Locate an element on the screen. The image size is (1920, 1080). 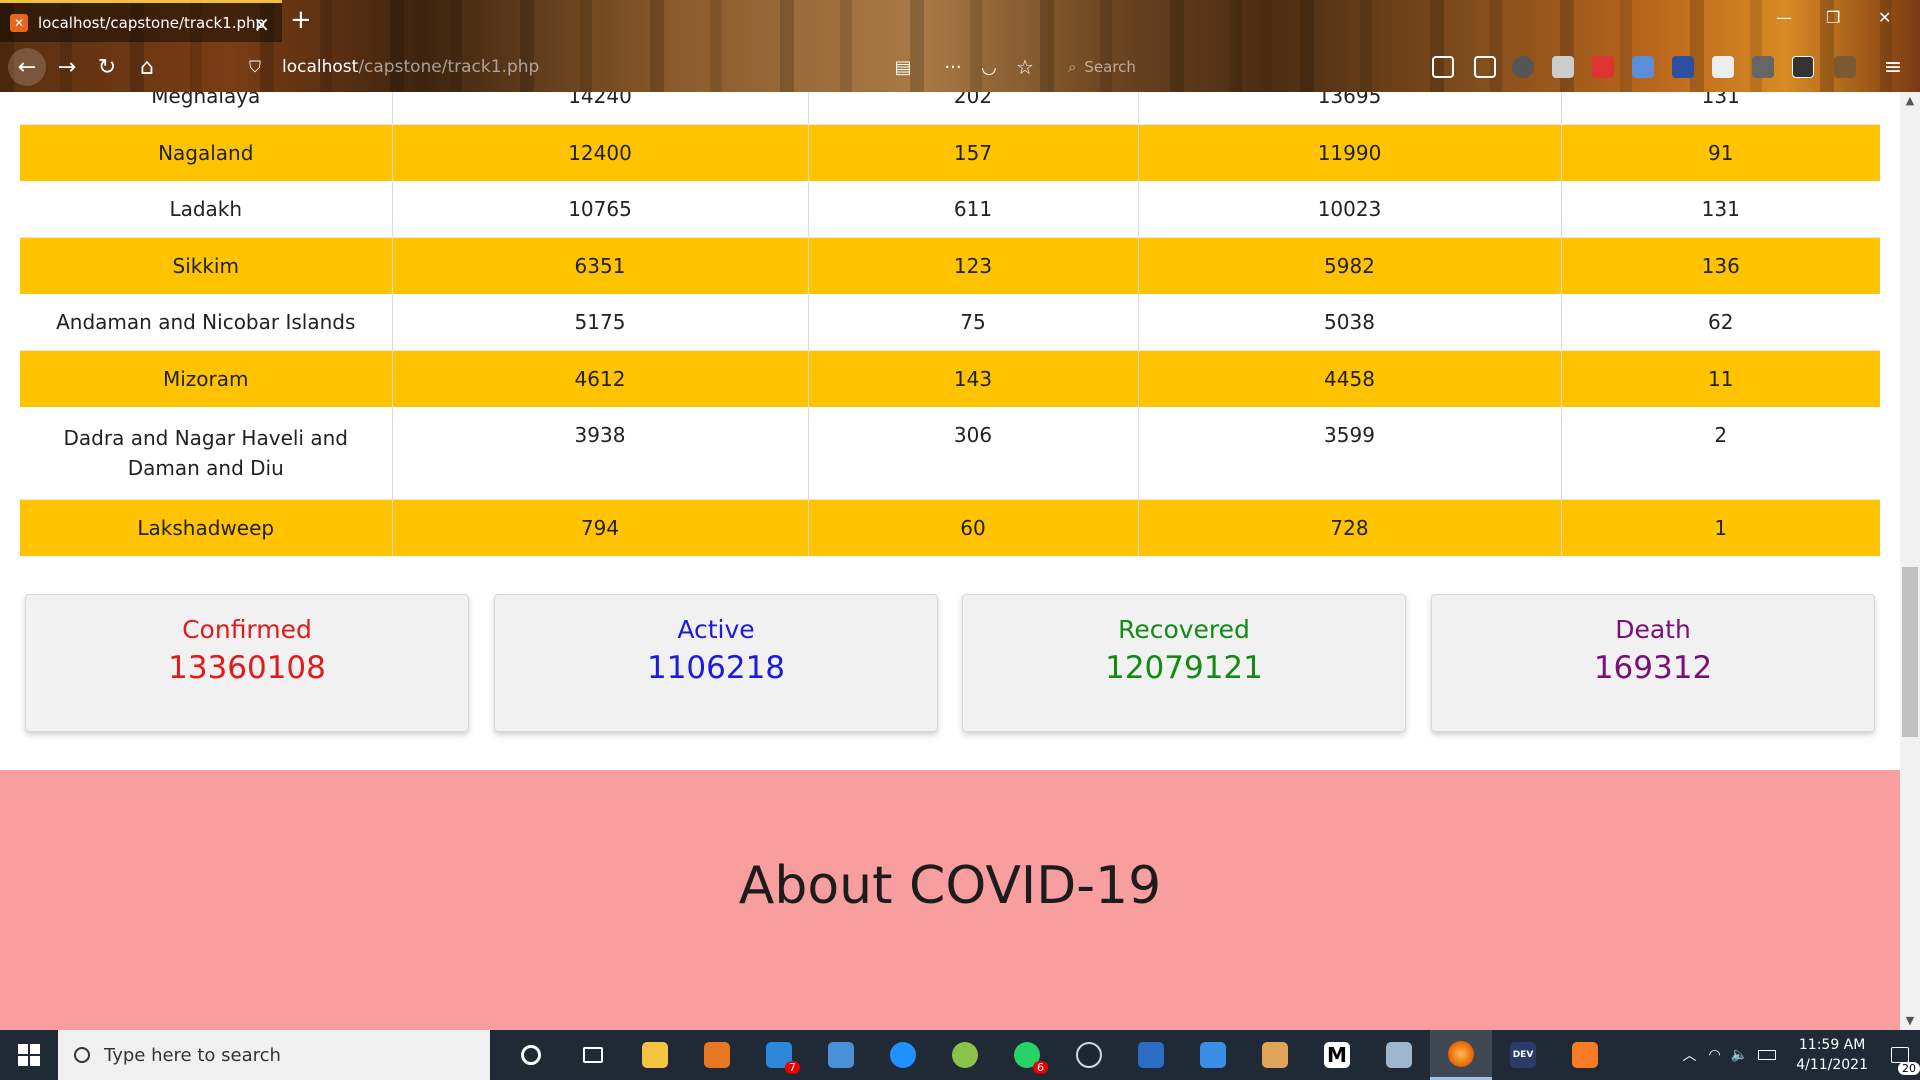
file-explorer-icon is located at coordinates (655, 1055).